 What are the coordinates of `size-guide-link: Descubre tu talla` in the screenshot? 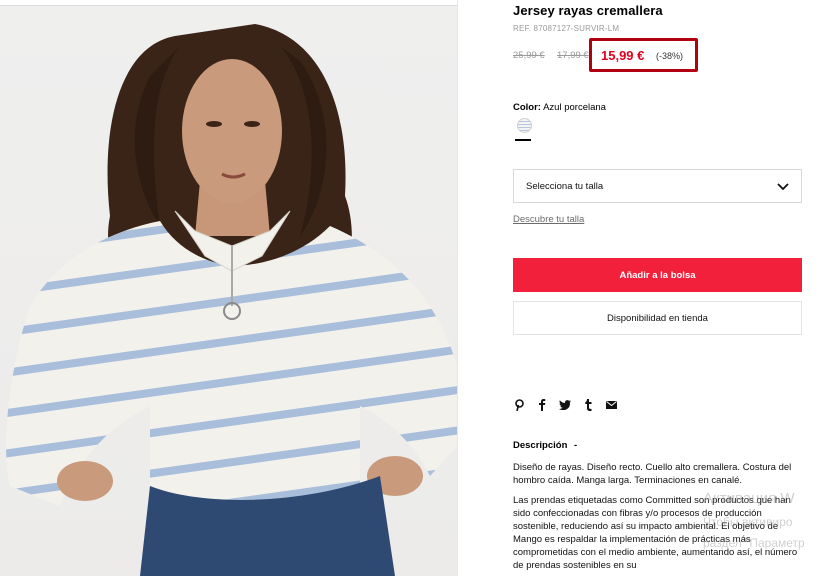 It's located at (548, 219).